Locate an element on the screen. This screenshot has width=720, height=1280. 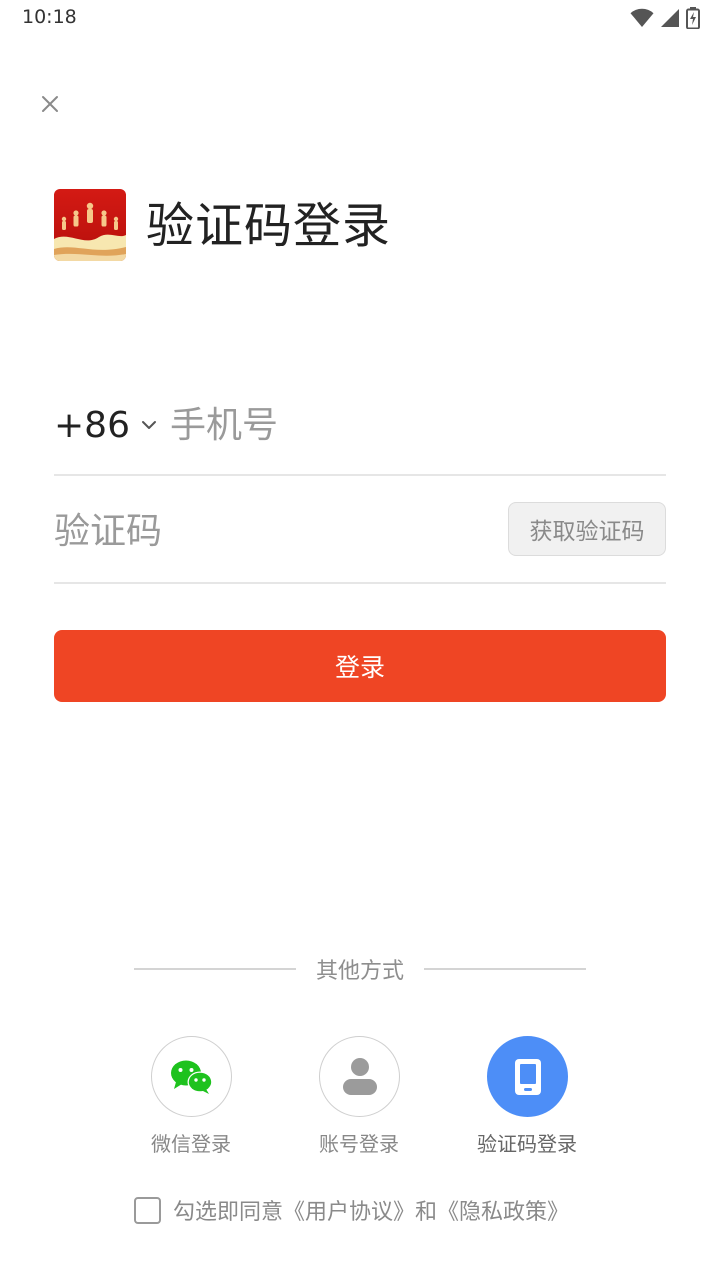
wechat-login-option: 微信登录 is located at coordinates (191, 1096).